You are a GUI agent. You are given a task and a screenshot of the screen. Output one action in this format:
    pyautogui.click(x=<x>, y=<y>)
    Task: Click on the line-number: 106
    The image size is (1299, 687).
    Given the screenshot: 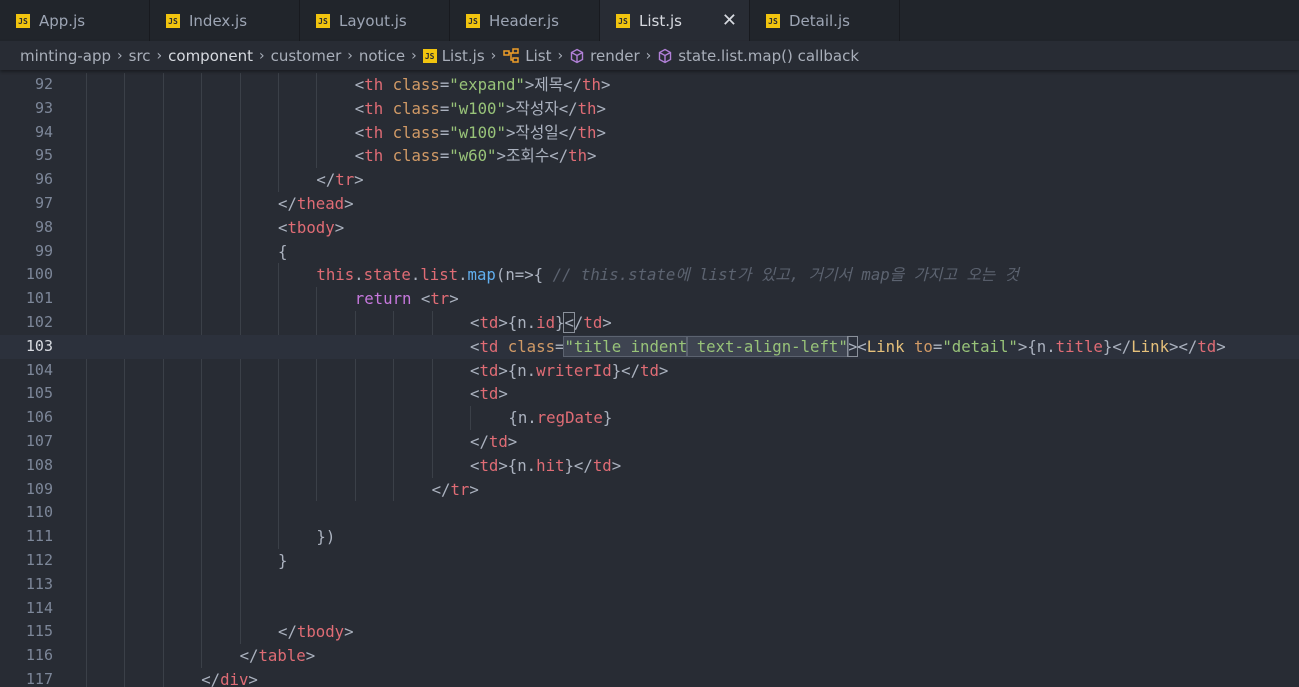 What is the action you would take?
    pyautogui.click(x=39, y=417)
    